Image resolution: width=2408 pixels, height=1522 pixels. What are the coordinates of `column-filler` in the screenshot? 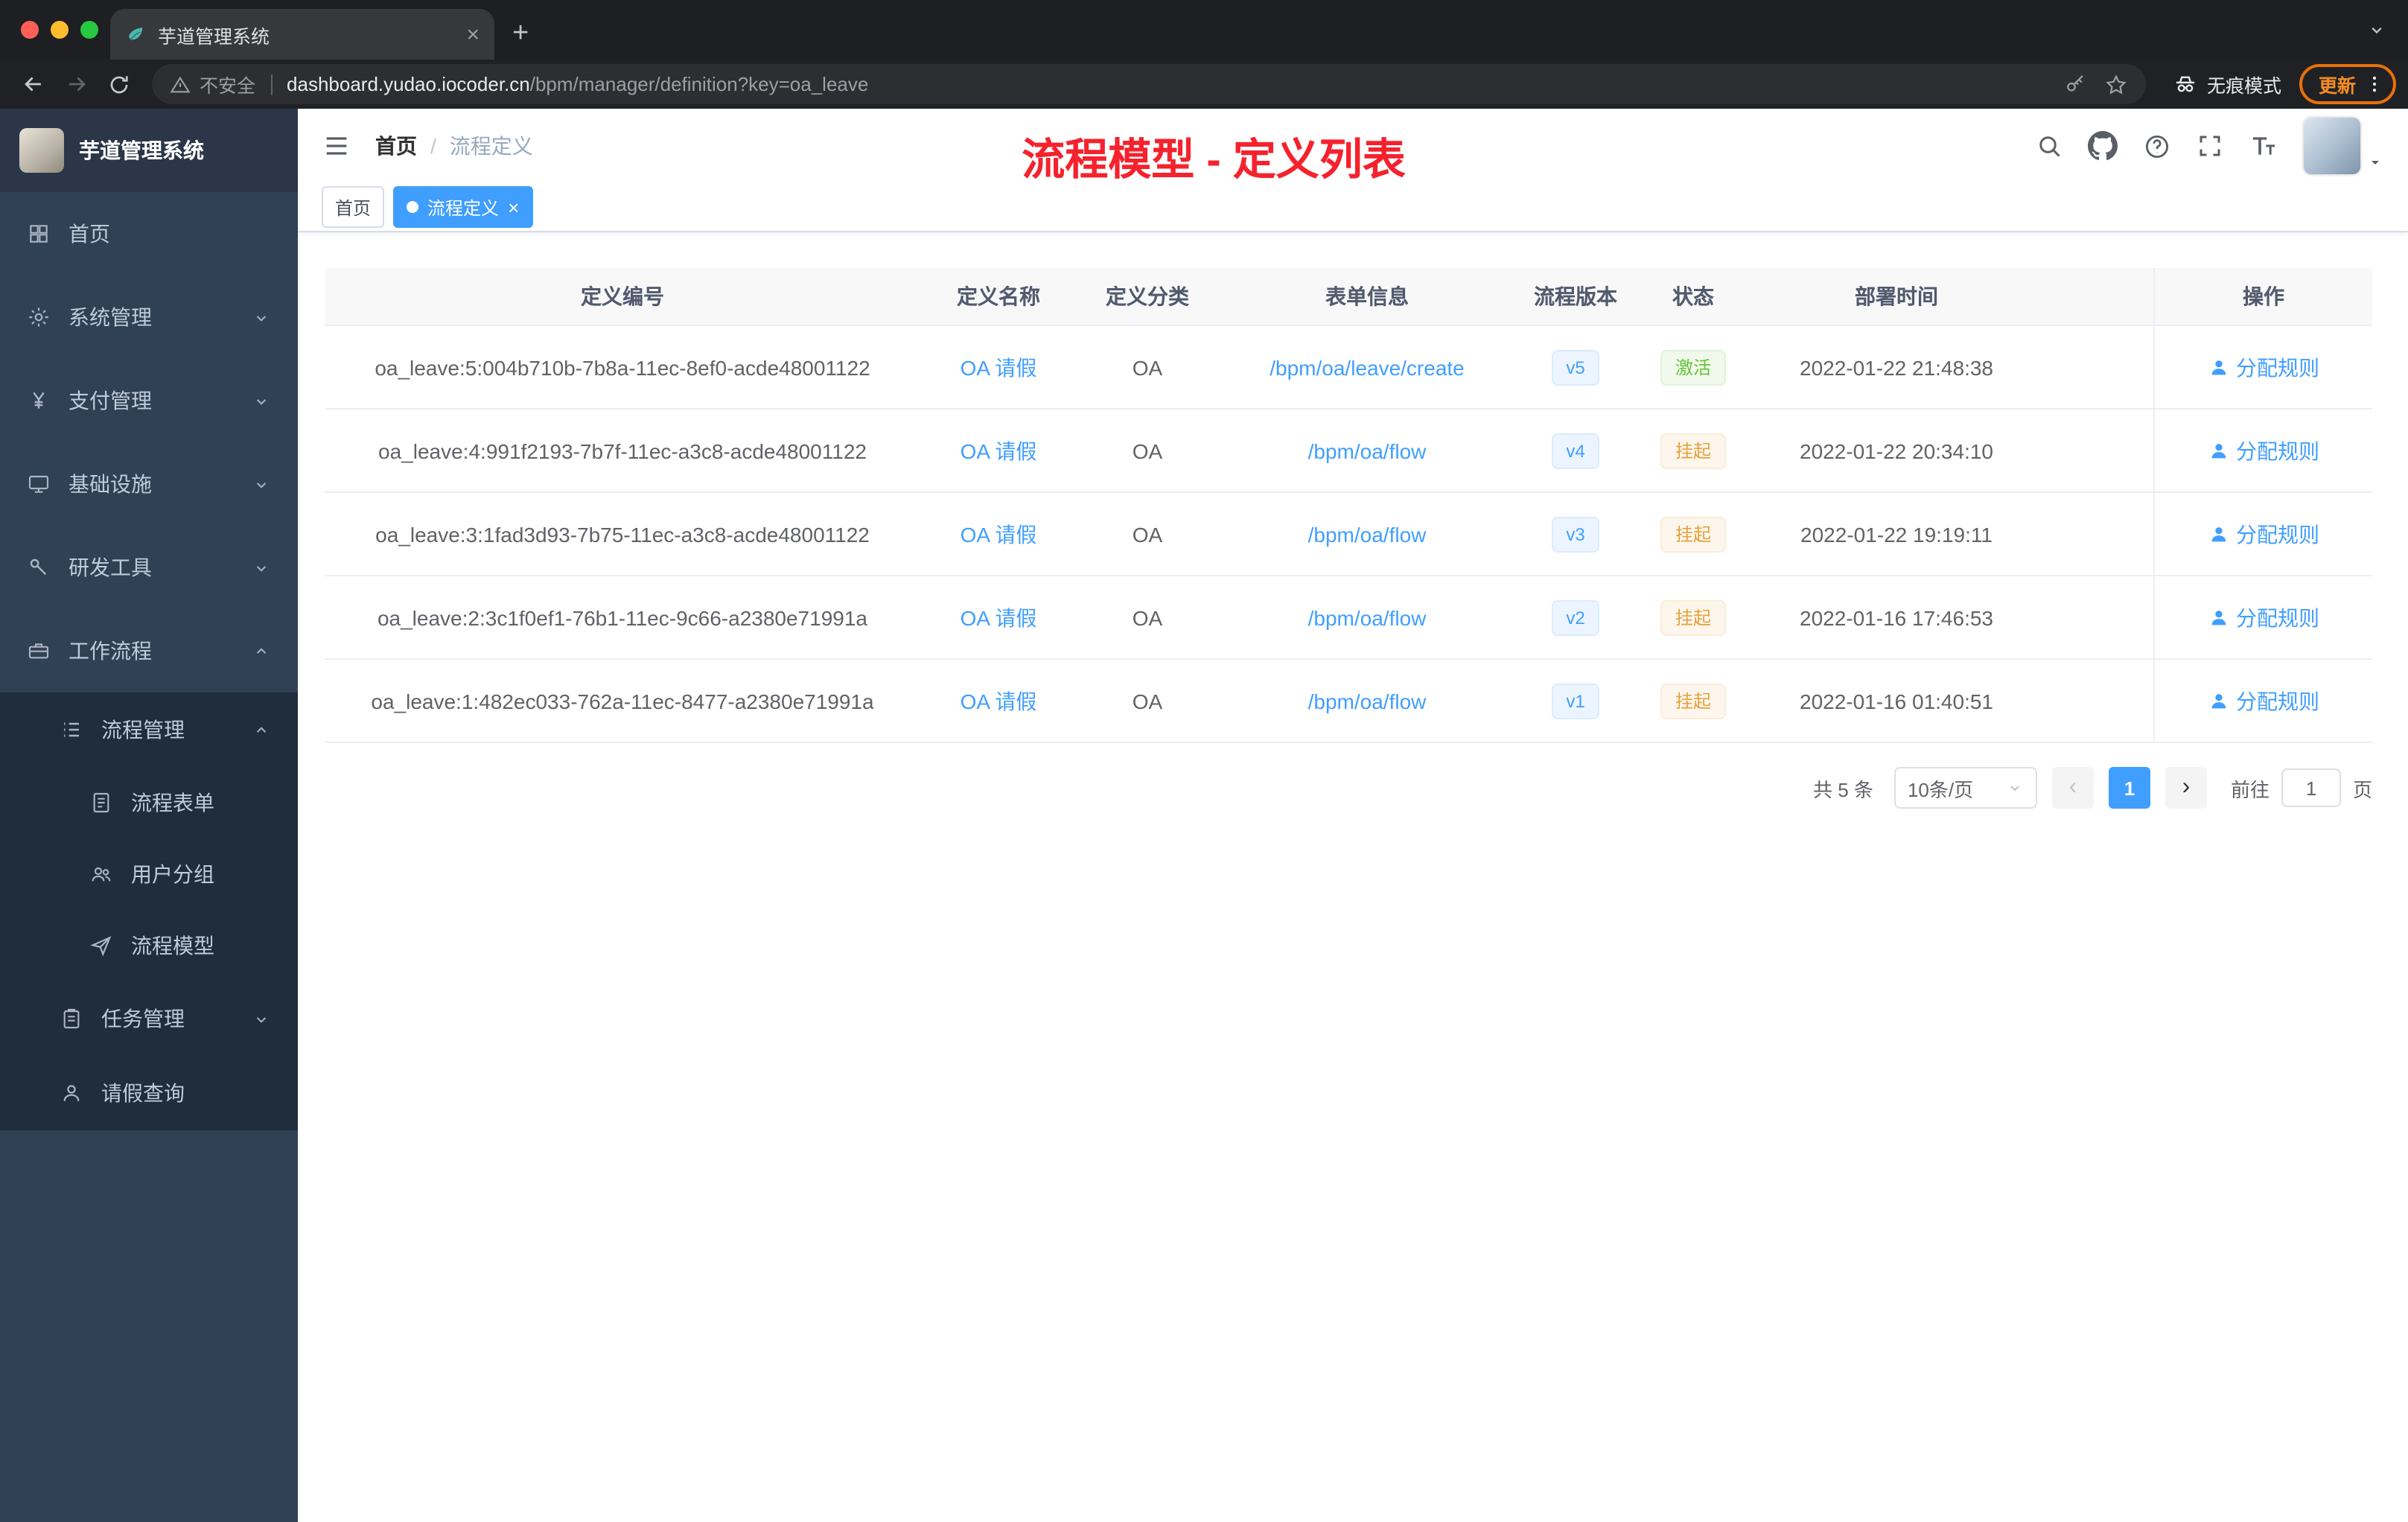 It's located at (2097, 296).